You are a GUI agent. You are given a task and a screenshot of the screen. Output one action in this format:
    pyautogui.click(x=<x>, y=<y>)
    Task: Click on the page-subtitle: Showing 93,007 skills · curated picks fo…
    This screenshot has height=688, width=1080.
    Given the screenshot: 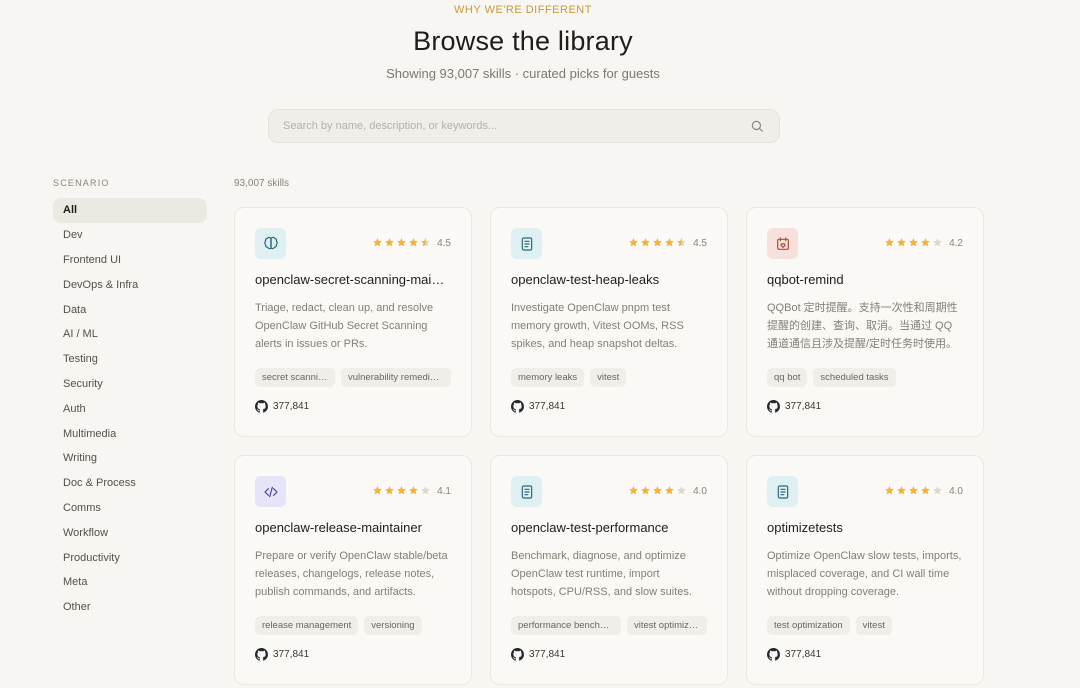 What is the action you would take?
    pyautogui.click(x=523, y=73)
    